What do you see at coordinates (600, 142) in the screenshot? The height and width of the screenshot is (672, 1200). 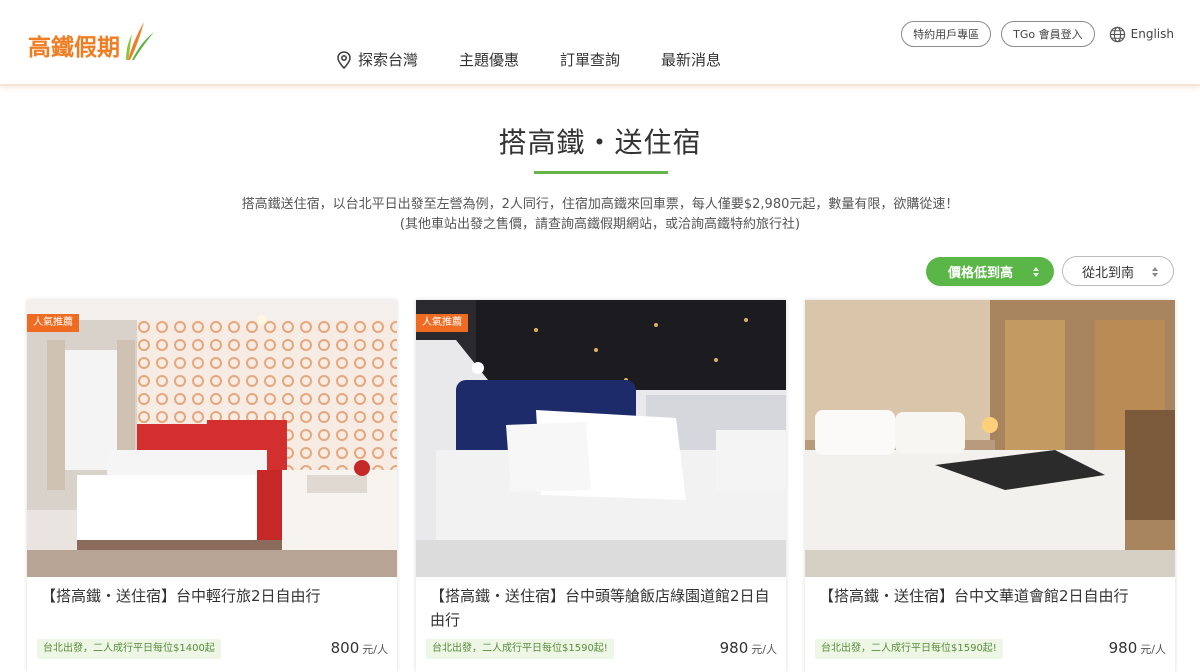 I see `page-title: 搭高鐵・送住宿` at bounding box center [600, 142].